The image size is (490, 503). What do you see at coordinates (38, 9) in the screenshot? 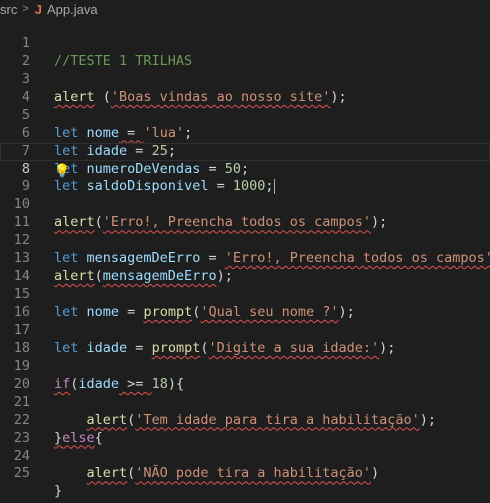
I see `java-file-icon: J` at bounding box center [38, 9].